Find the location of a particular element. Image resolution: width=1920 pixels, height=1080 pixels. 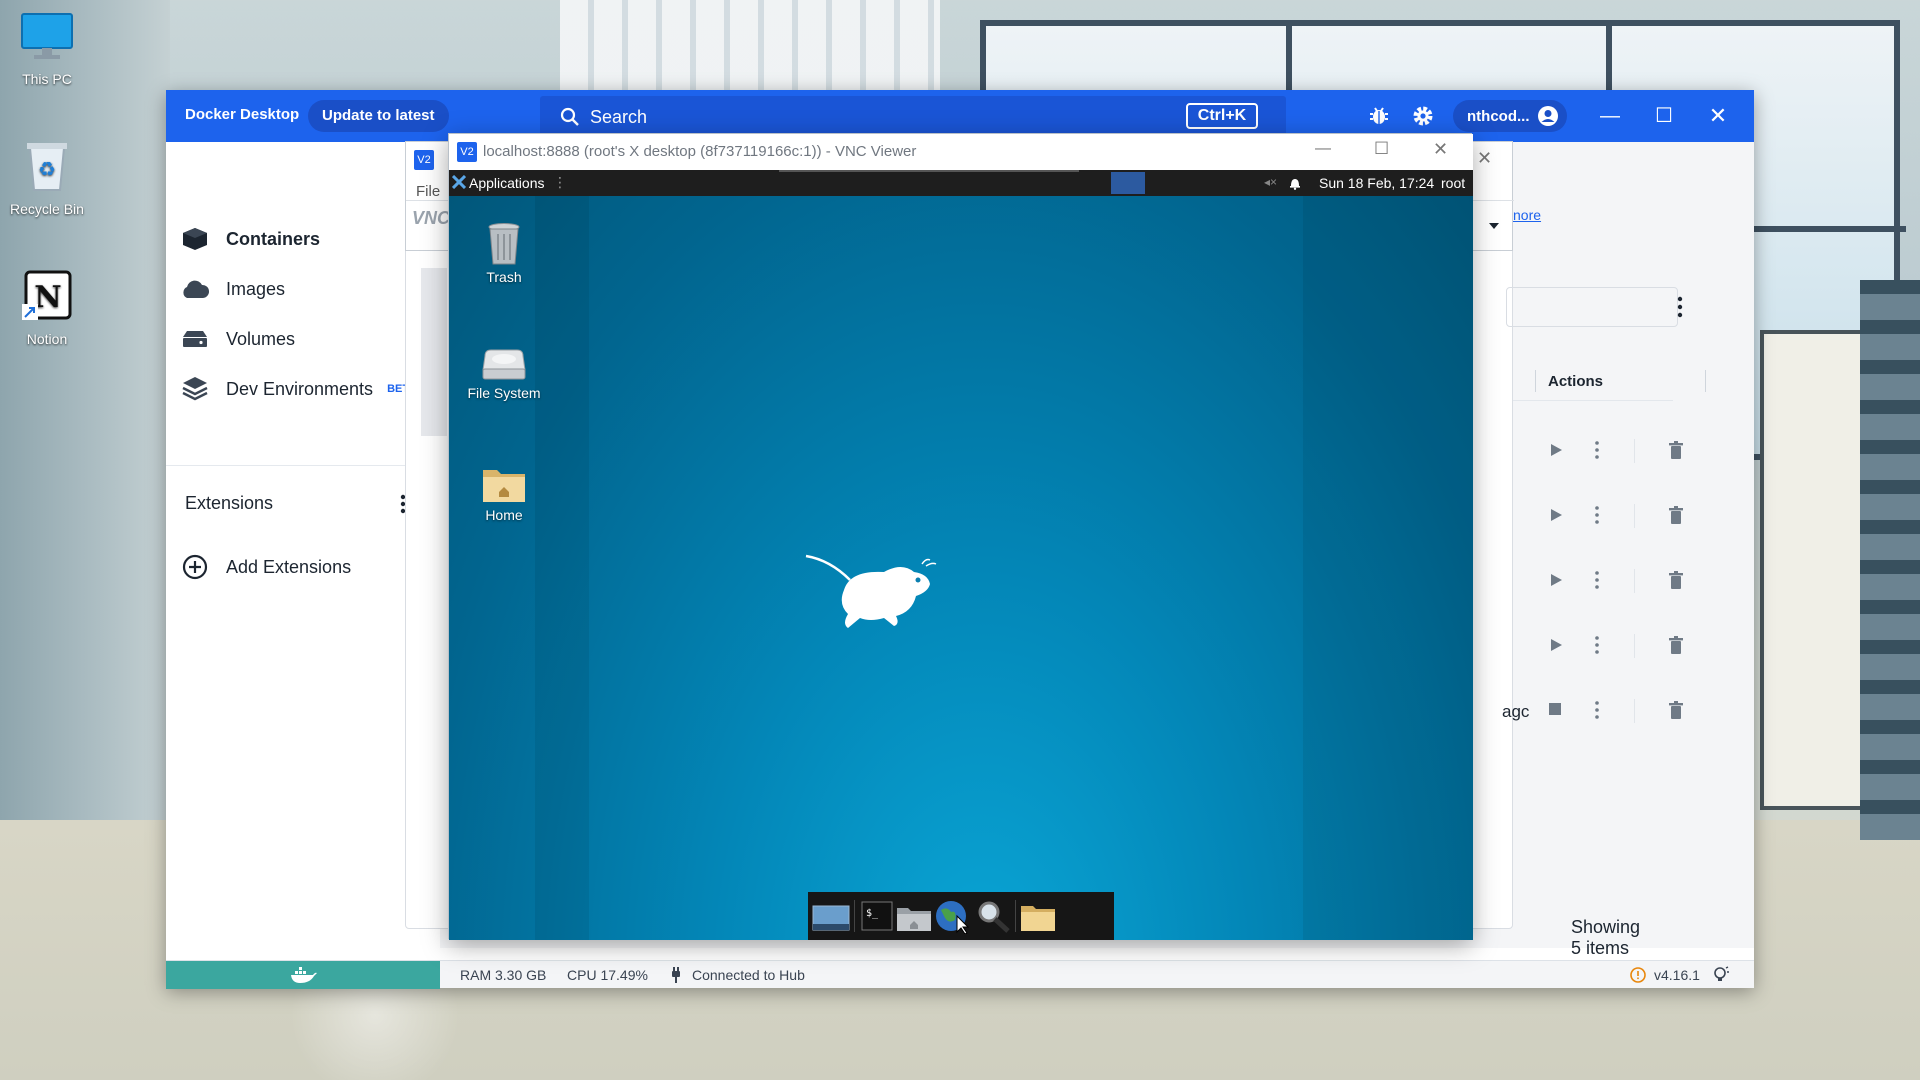

learn-more-link: nore is located at coordinates (1527, 215).